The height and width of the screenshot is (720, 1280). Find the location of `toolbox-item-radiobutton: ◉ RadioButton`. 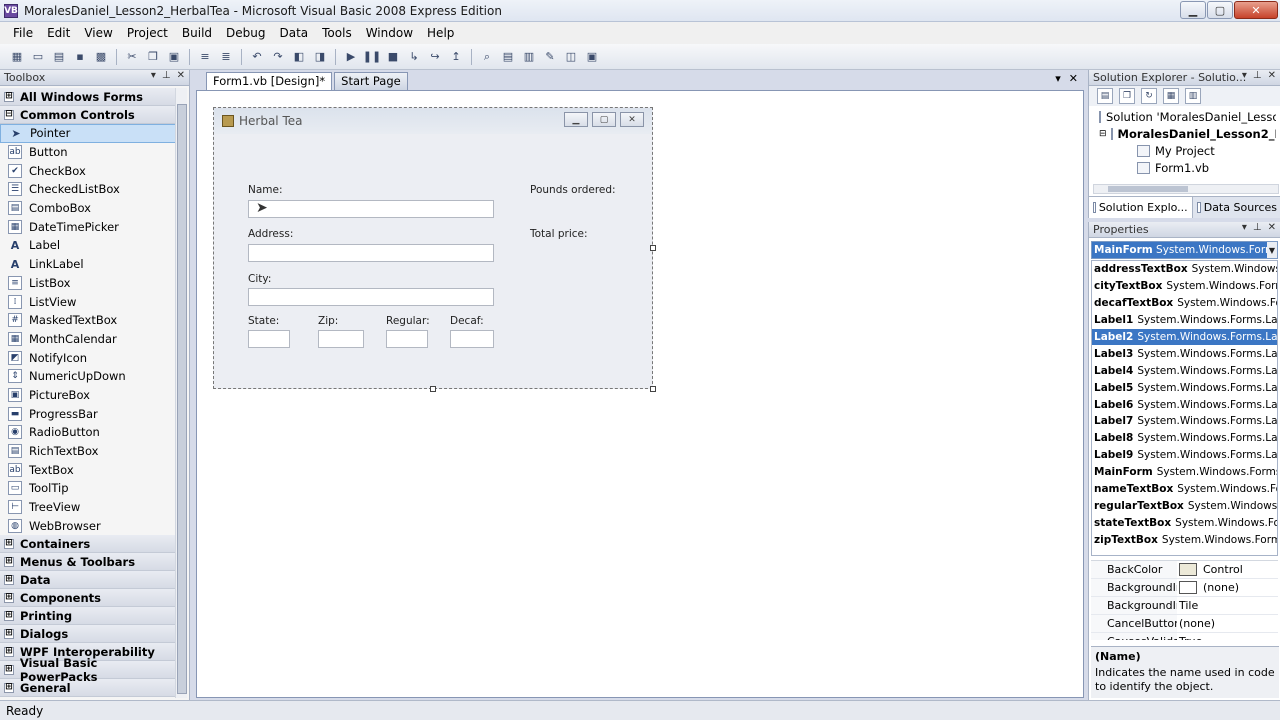

toolbox-item-radiobutton: ◉ RadioButton is located at coordinates (88, 432).